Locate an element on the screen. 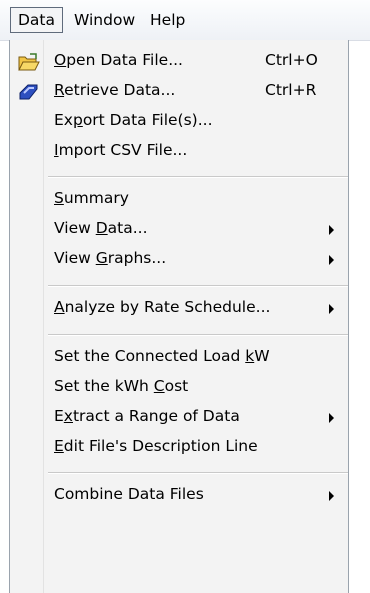 The width and height of the screenshot is (370, 593). menu-item-label: Set the Connected Load kW is located at coordinates (162, 356).